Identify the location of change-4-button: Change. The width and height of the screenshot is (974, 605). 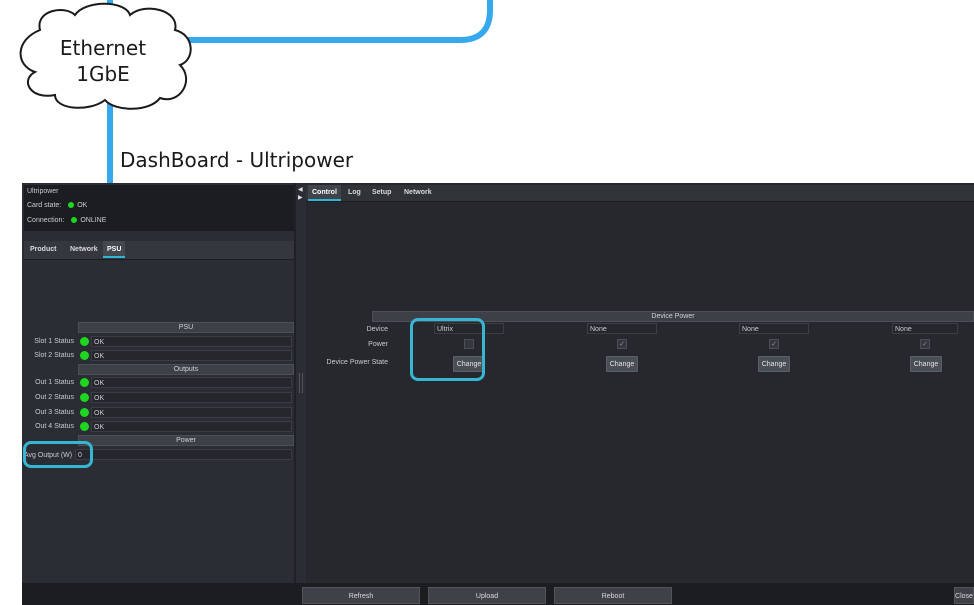
(926, 364).